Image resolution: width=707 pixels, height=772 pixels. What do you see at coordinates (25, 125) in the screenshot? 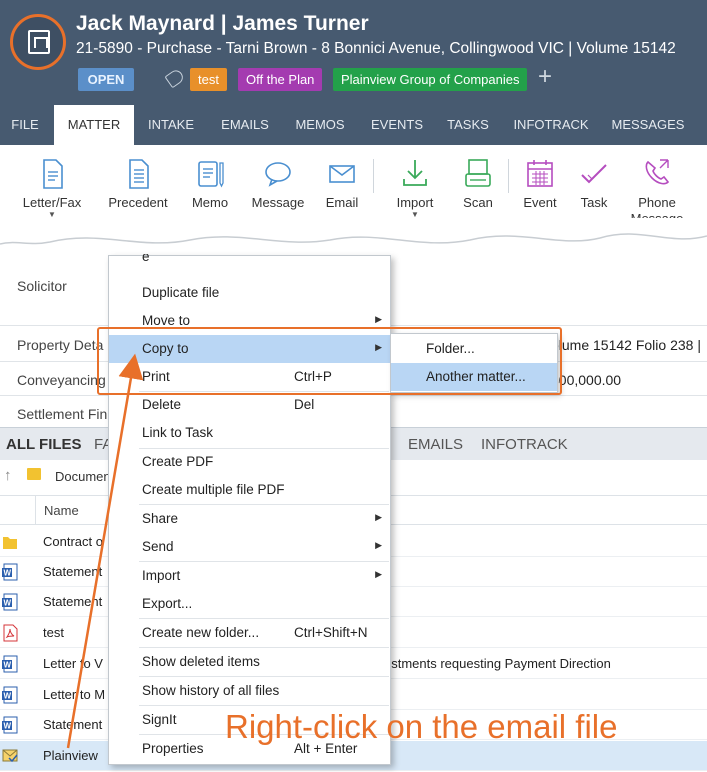
I see `tab-file: FILE` at bounding box center [25, 125].